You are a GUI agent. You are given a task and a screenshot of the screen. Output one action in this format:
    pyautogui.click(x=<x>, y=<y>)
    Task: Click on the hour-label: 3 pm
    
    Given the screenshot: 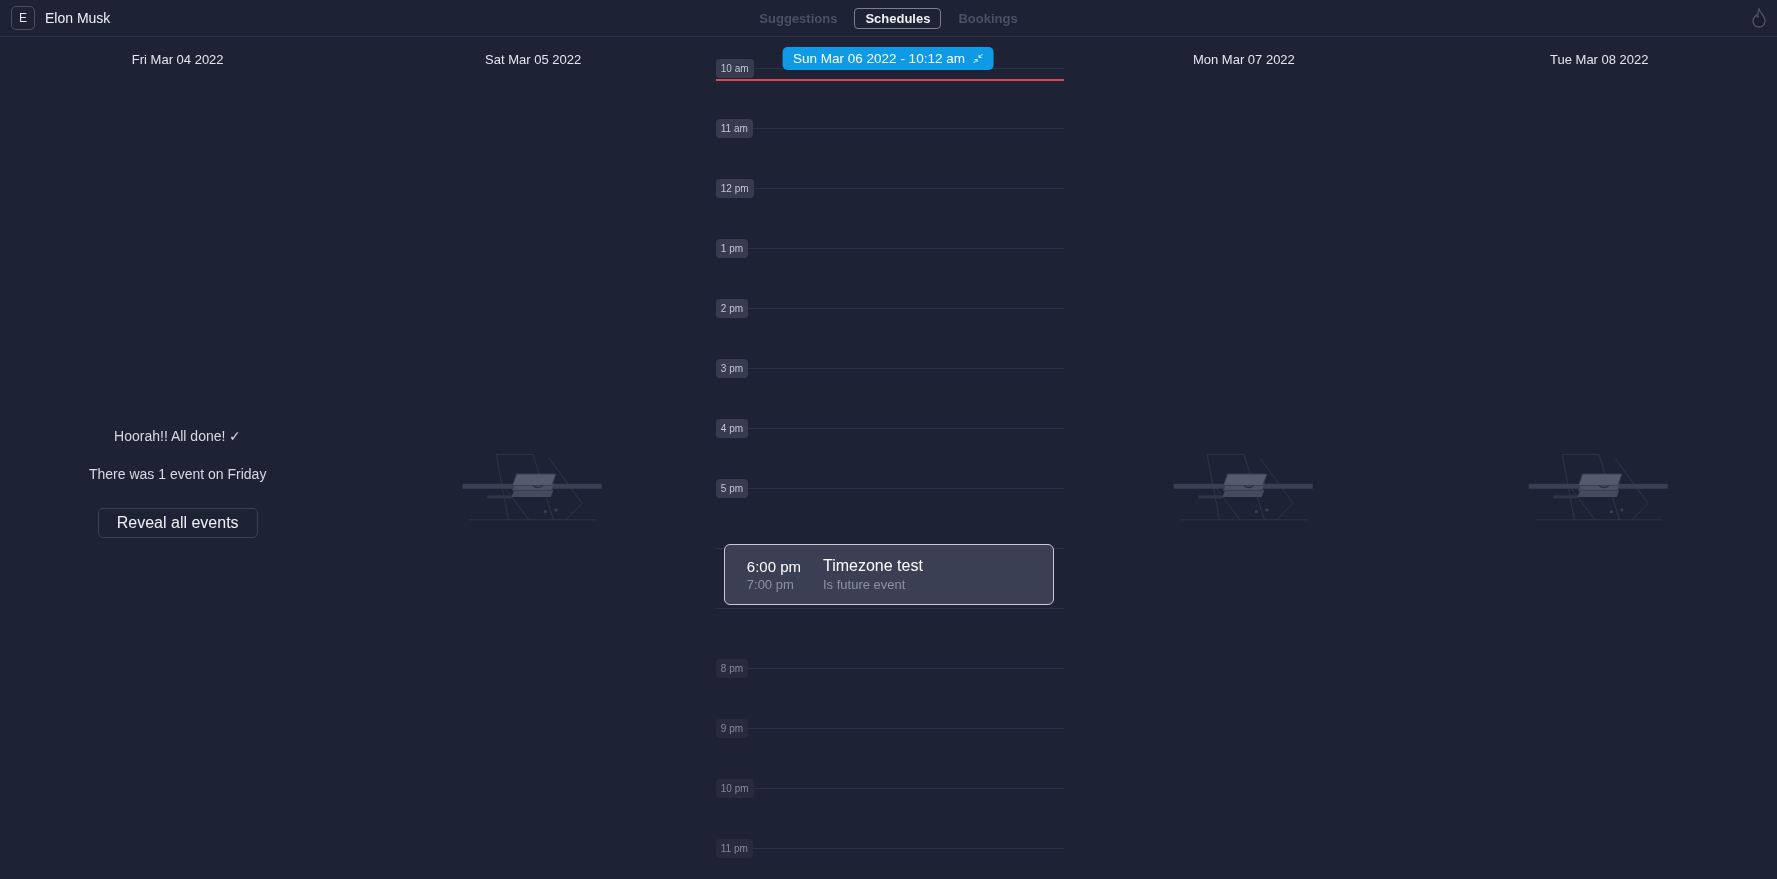 What is the action you would take?
    pyautogui.click(x=732, y=368)
    